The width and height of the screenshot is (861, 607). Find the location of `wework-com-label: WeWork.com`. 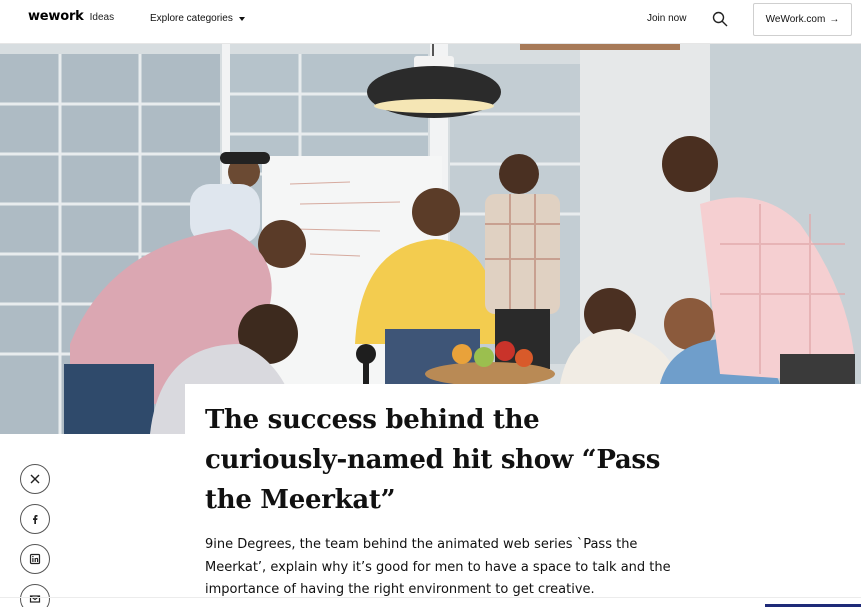

wework-com-label: WeWork.com is located at coordinates (795, 19).